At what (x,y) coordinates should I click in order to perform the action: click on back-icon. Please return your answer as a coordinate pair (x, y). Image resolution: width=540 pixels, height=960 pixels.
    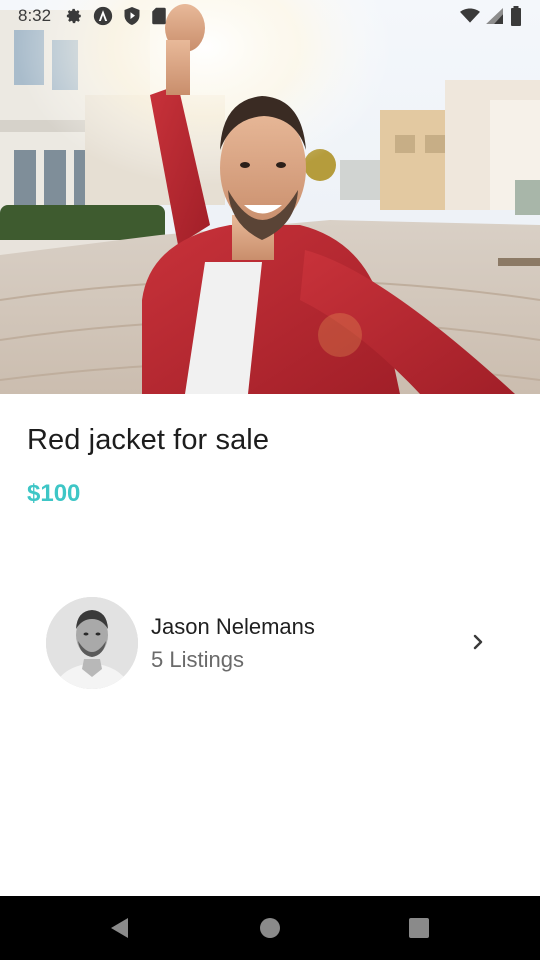
    Looking at the image, I should click on (120, 928).